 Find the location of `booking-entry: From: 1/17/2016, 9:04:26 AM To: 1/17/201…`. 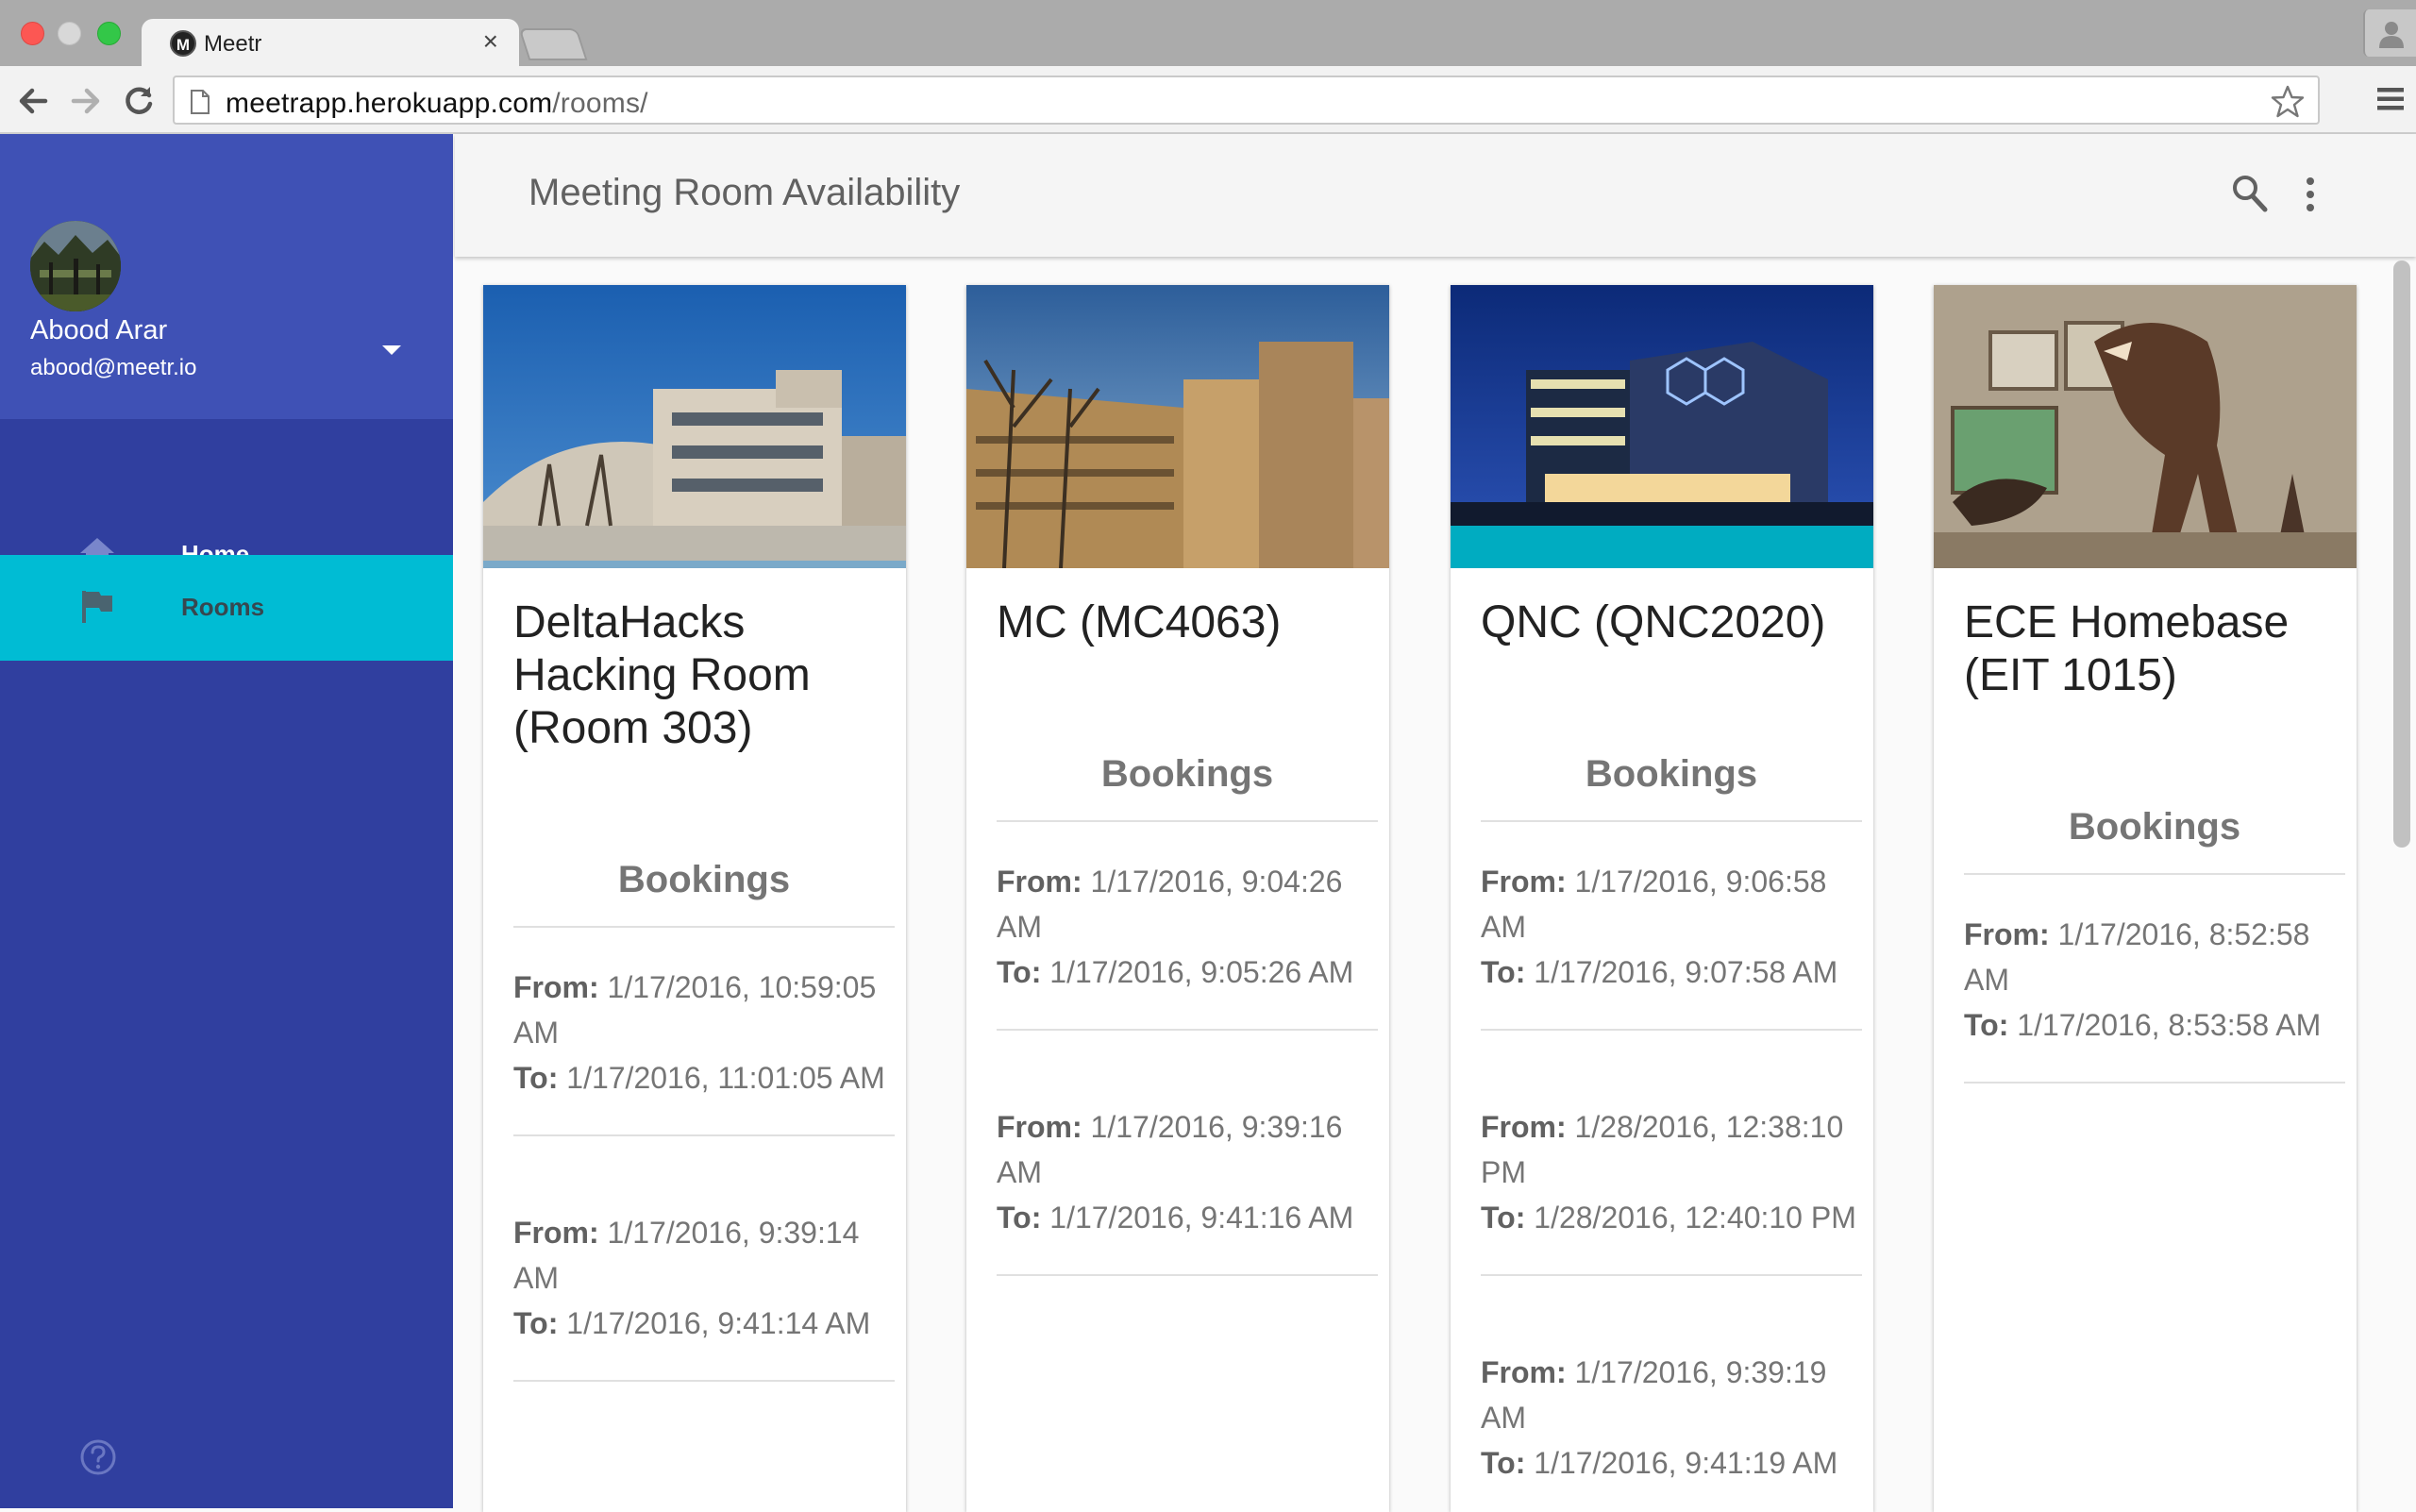

booking-entry: From: 1/17/2016, 9:04:26 AM To: 1/17/201… is located at coordinates (1188, 945).